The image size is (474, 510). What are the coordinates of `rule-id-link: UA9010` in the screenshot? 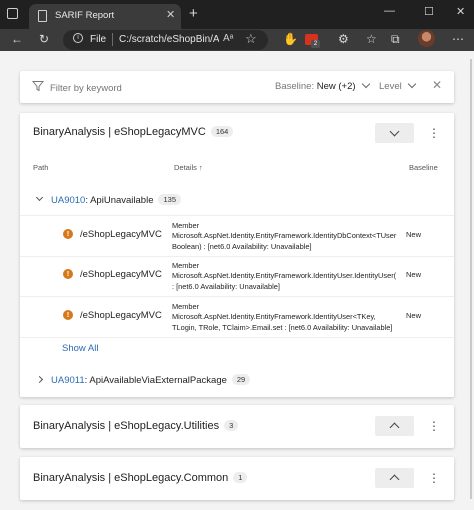 It's located at (68, 200).